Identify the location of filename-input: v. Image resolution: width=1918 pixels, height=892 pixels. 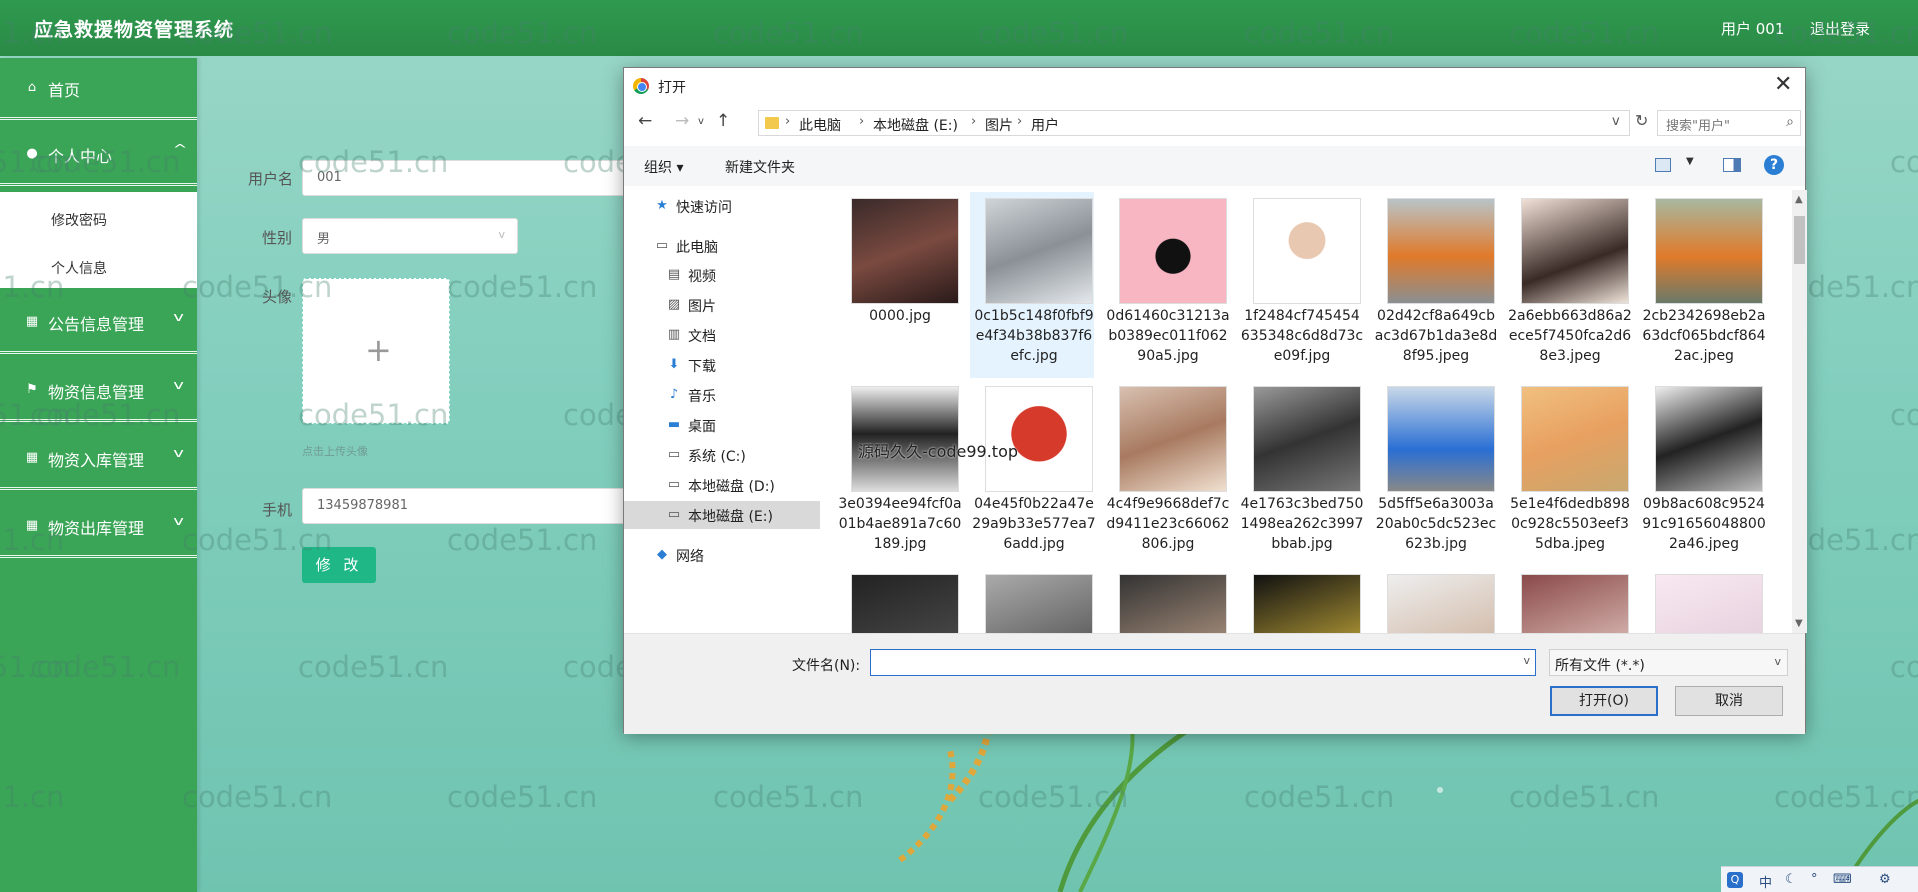
(1203, 662).